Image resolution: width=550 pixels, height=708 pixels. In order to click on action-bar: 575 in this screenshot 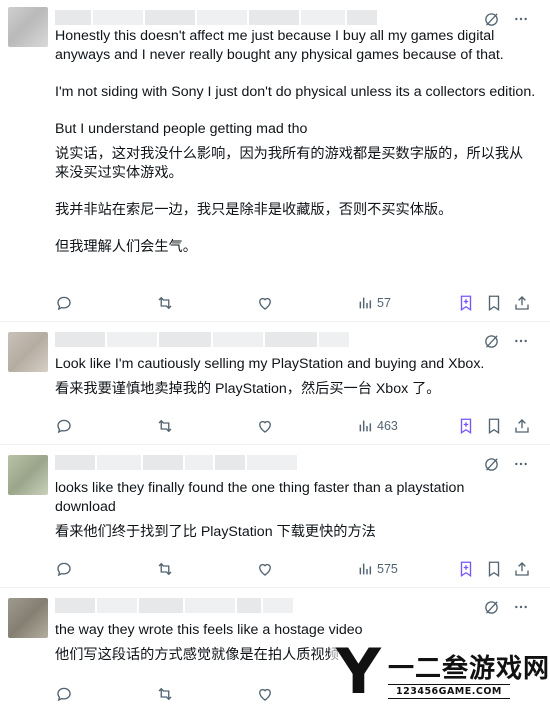, I will do `click(295, 569)`.